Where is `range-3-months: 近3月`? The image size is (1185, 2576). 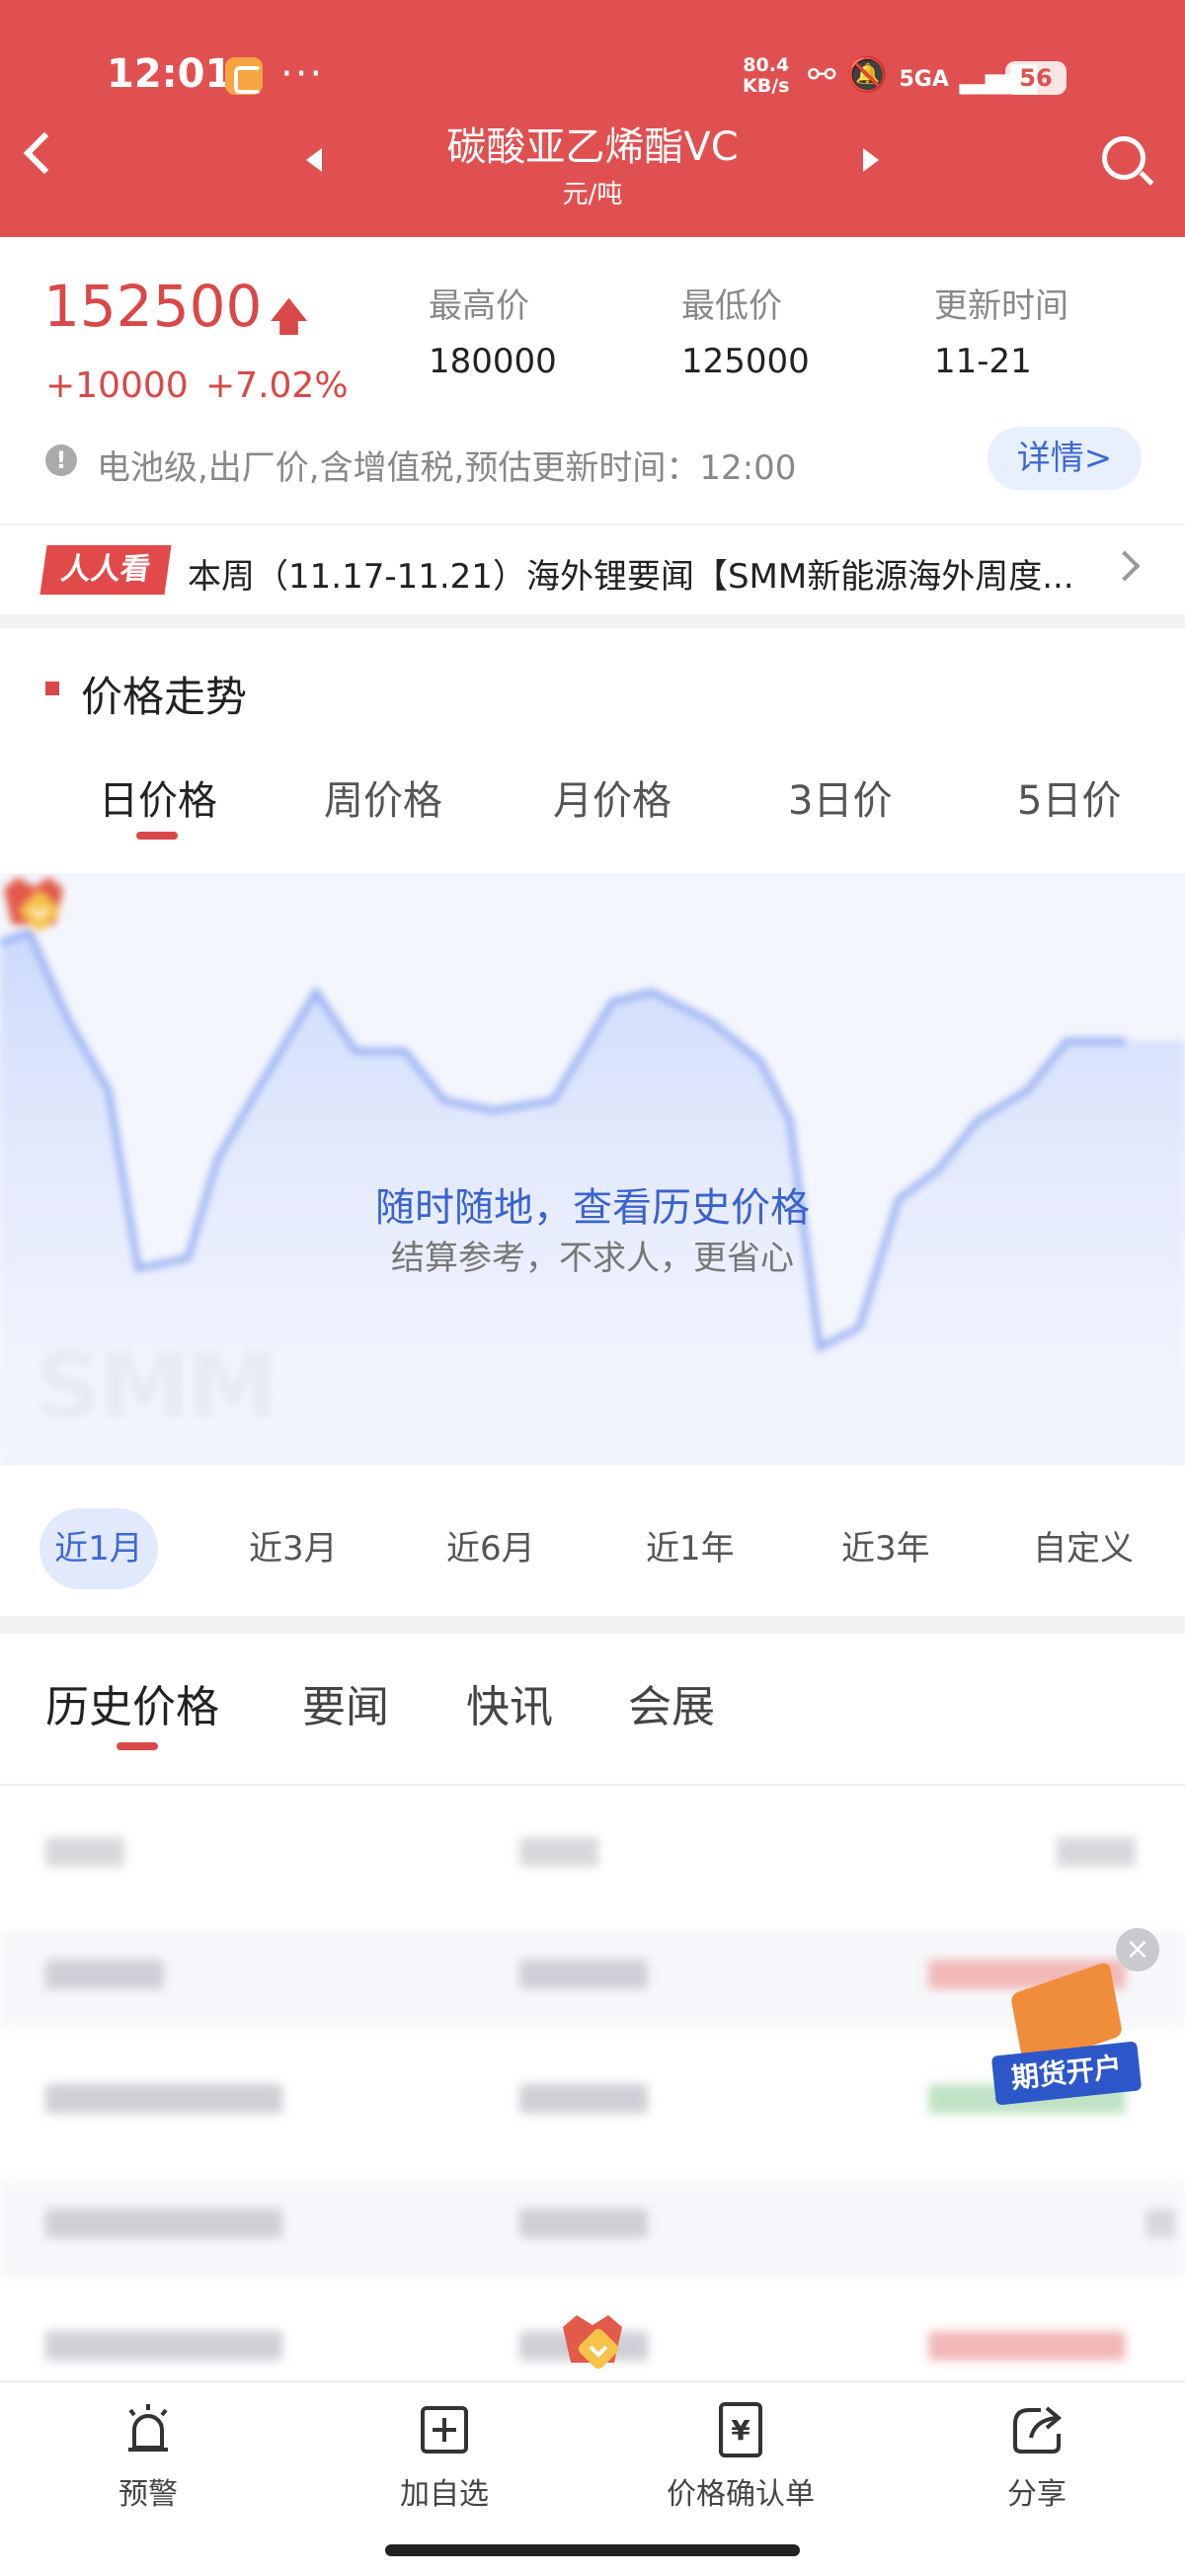 range-3-months: 近3月 is located at coordinates (293, 1545).